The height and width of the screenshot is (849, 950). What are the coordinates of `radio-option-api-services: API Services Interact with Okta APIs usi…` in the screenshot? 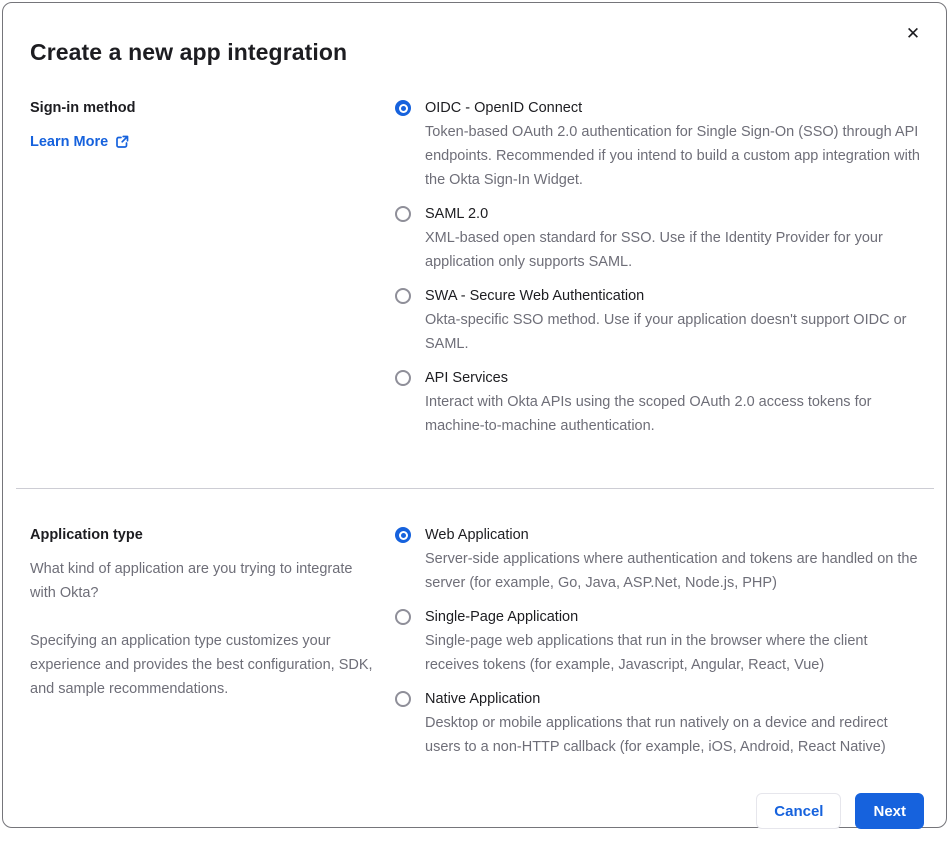 It's located at (659, 402).